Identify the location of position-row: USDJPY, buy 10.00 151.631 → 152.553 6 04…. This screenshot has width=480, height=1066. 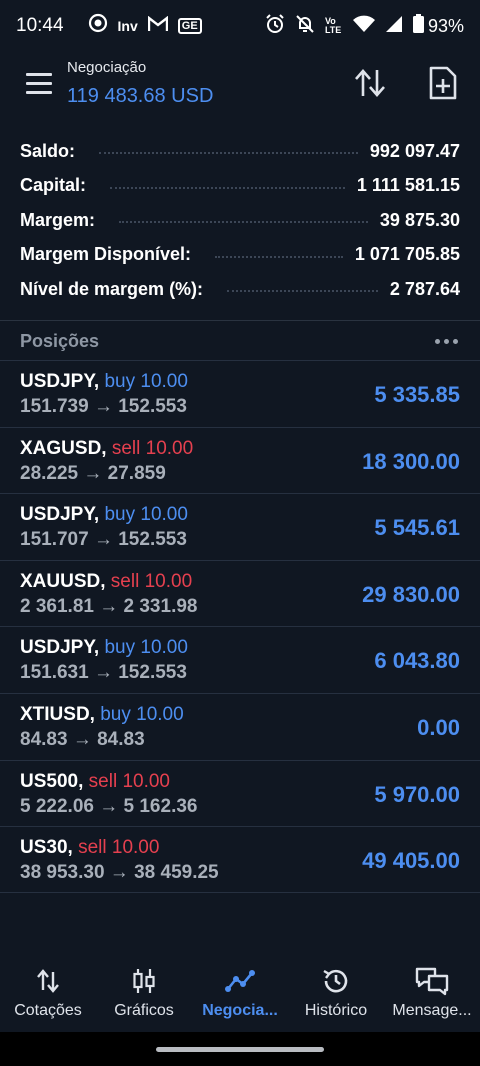
(240, 659).